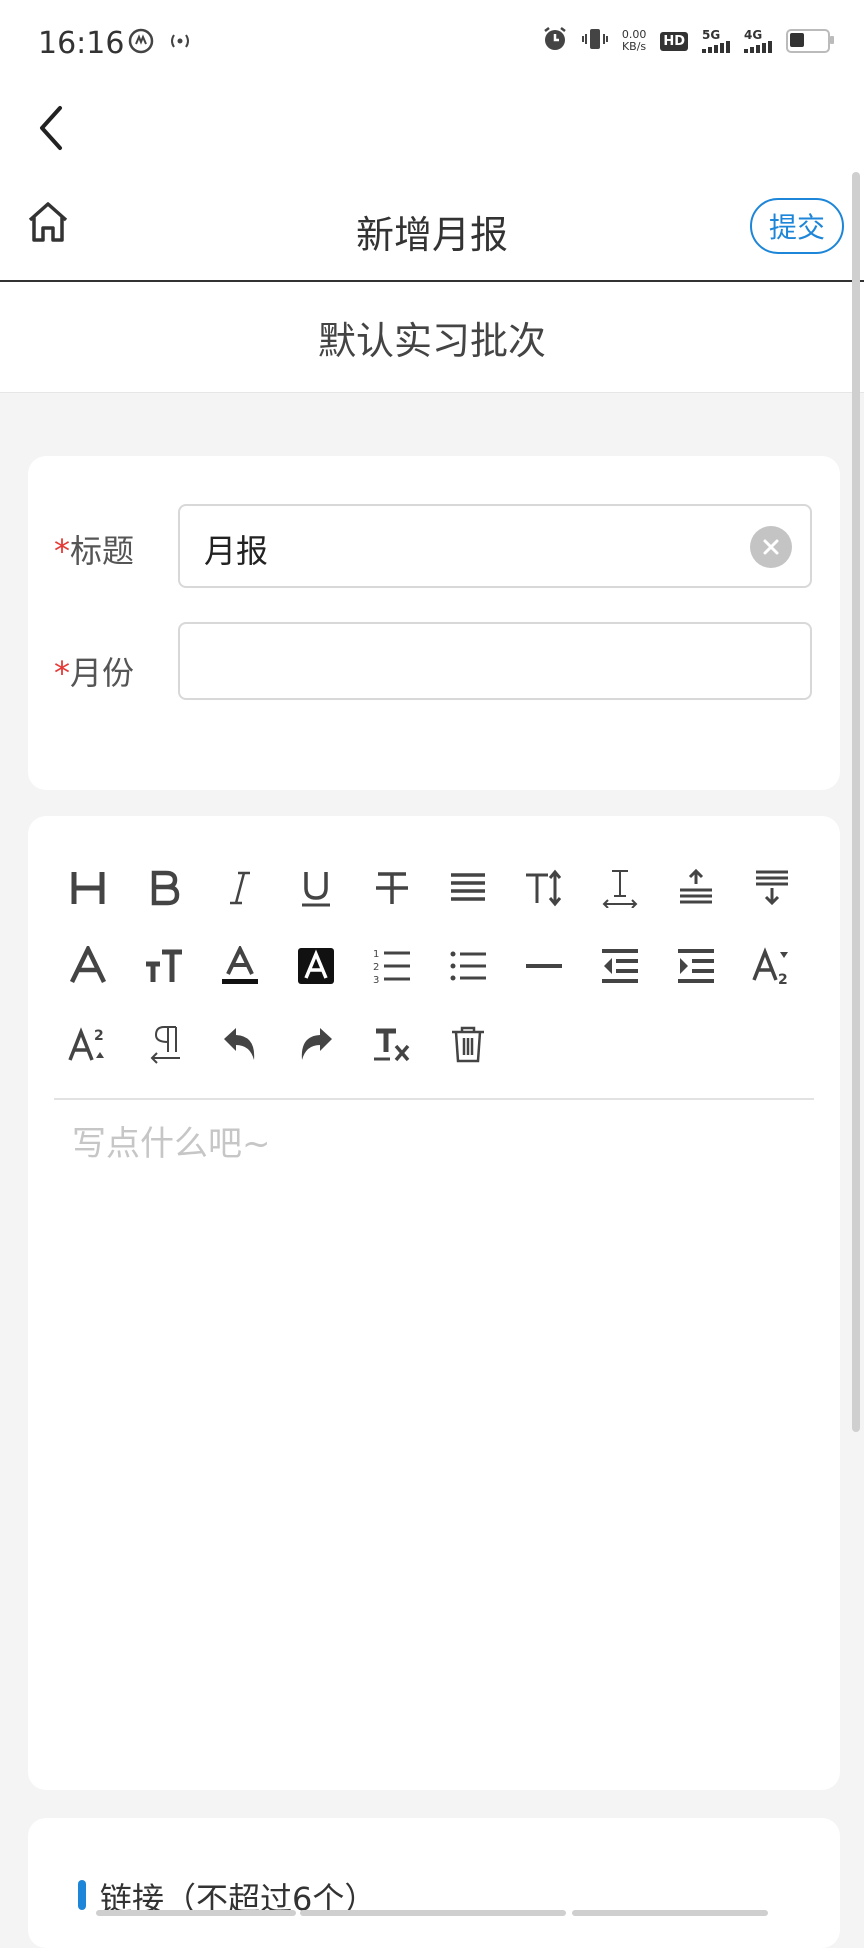 This screenshot has height=1948, width=864. I want to click on strikethrough-button, so click(392, 888).